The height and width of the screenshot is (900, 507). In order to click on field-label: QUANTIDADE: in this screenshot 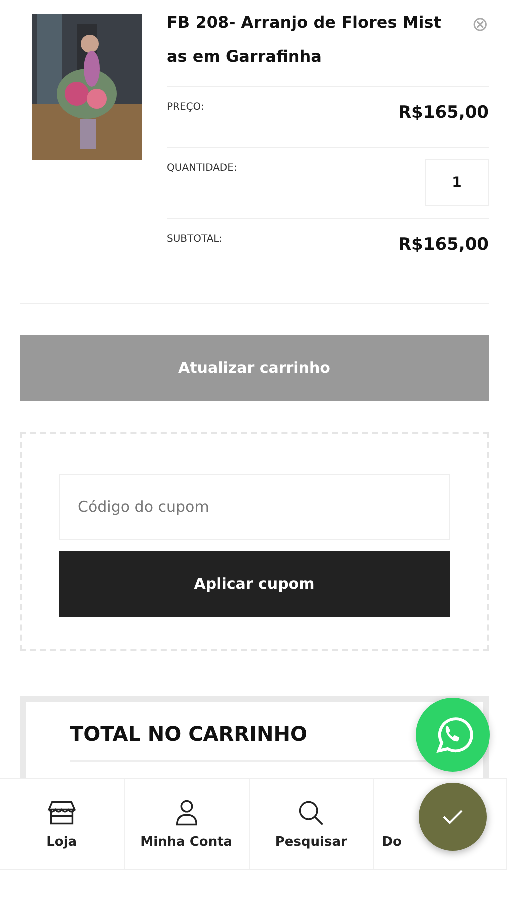, I will do `click(202, 168)`.